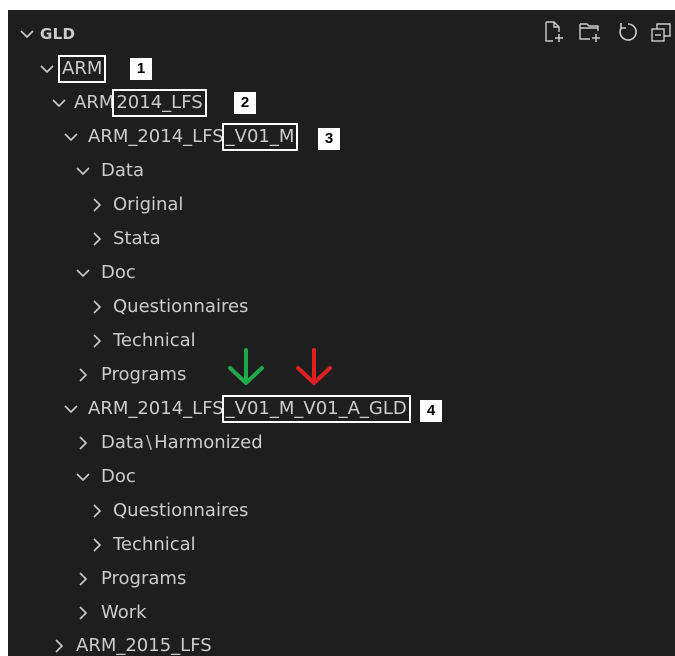 The height and width of the screenshot is (656, 675). What do you see at coordinates (144, 645) in the screenshot?
I see `tree-item-label: ARM_2015_LFS` at bounding box center [144, 645].